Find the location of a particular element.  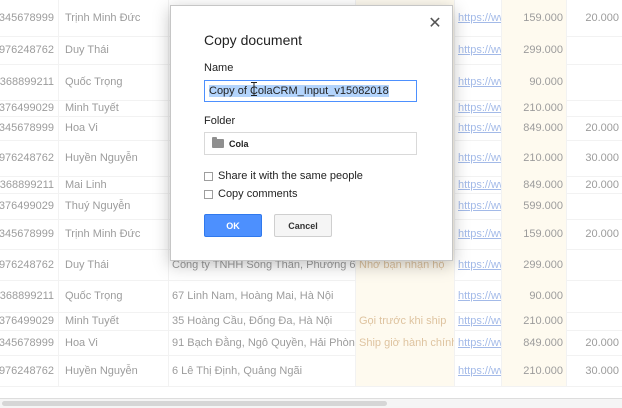

share-checkbox is located at coordinates (208, 176).